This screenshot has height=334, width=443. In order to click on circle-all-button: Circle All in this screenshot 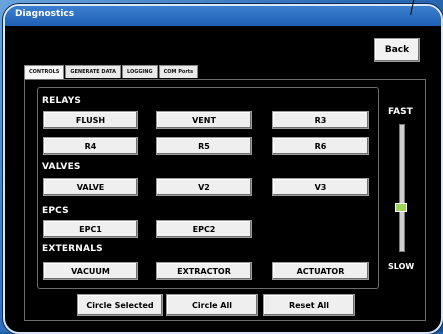, I will do `click(212, 305)`.